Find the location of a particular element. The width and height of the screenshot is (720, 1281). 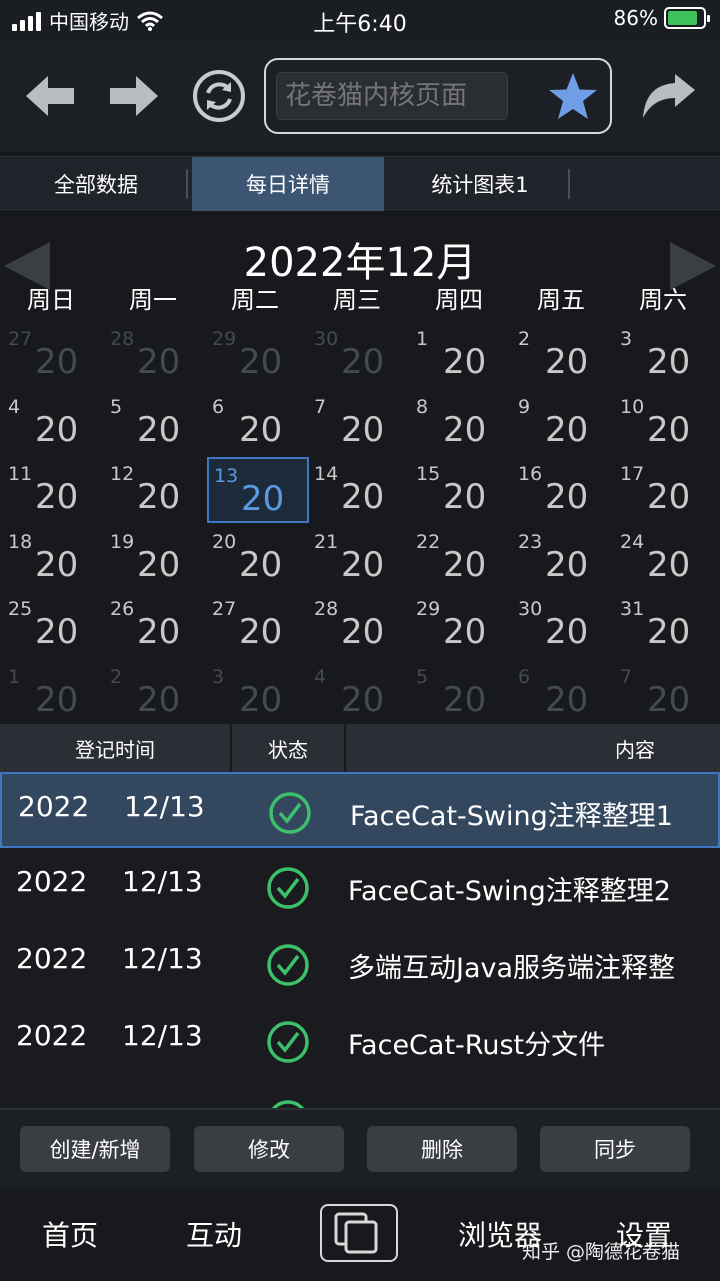

day-number: 26 is located at coordinates (122, 609).